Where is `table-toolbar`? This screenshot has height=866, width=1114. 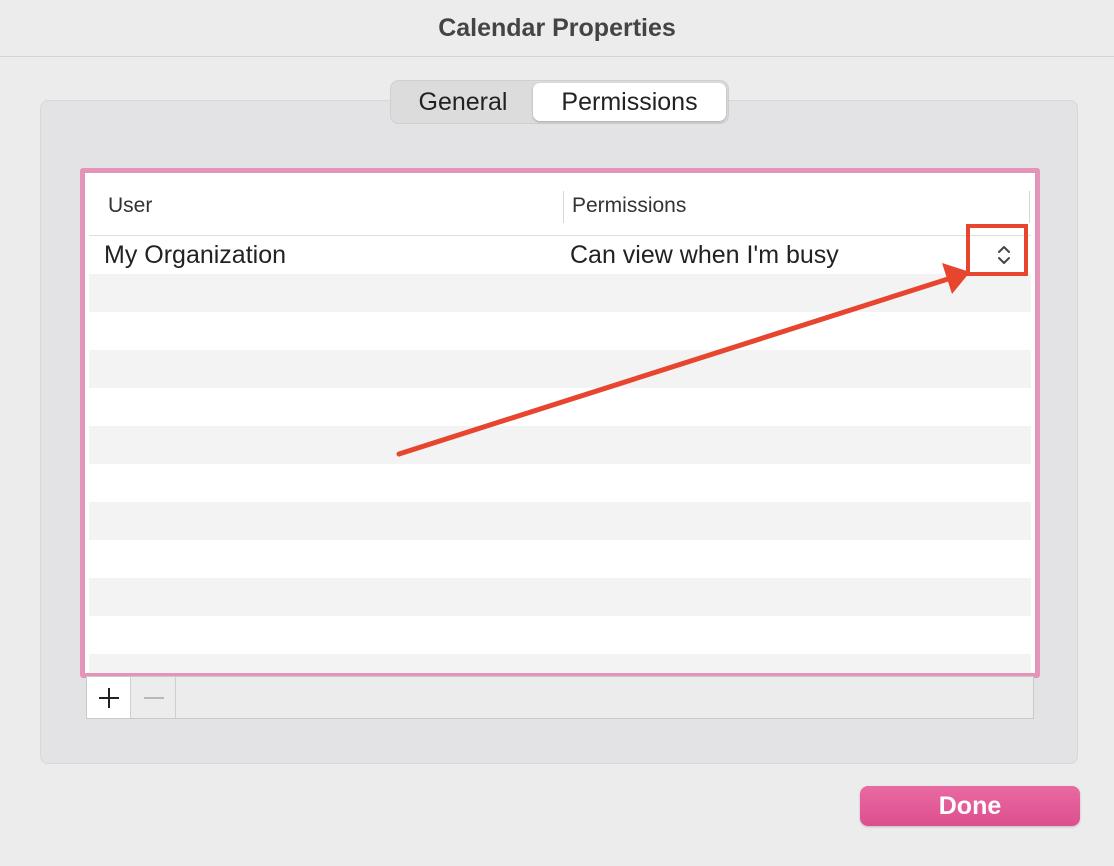 table-toolbar is located at coordinates (560, 697).